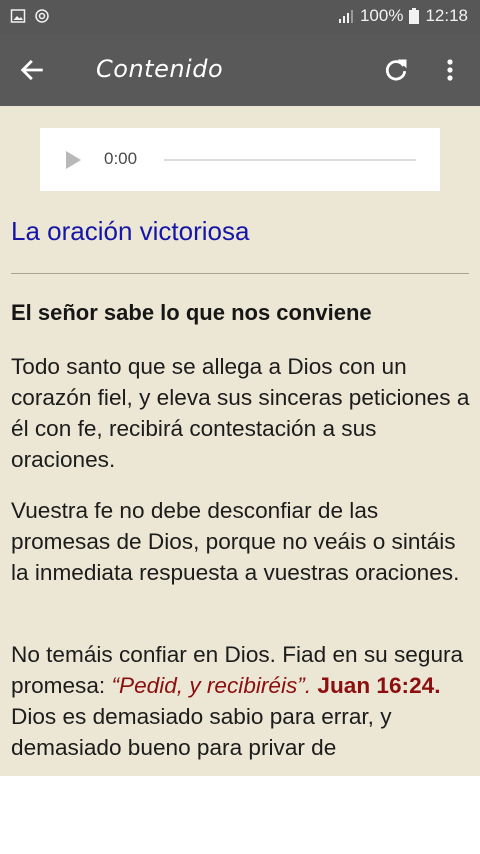  I want to click on article-subtitle: El señor sabe lo que nos conviene, so click(191, 312).